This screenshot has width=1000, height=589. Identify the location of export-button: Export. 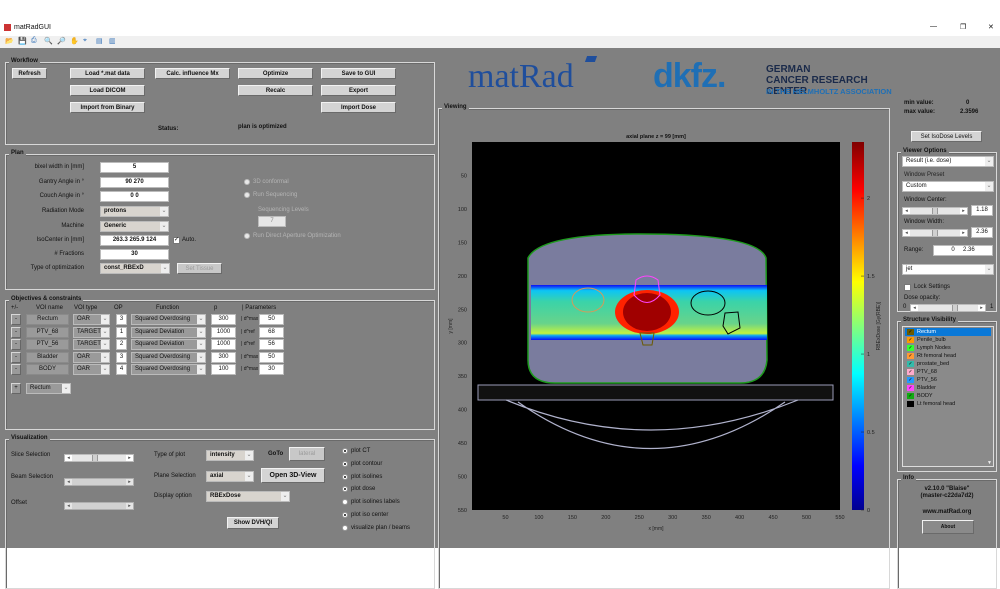
(358, 90).